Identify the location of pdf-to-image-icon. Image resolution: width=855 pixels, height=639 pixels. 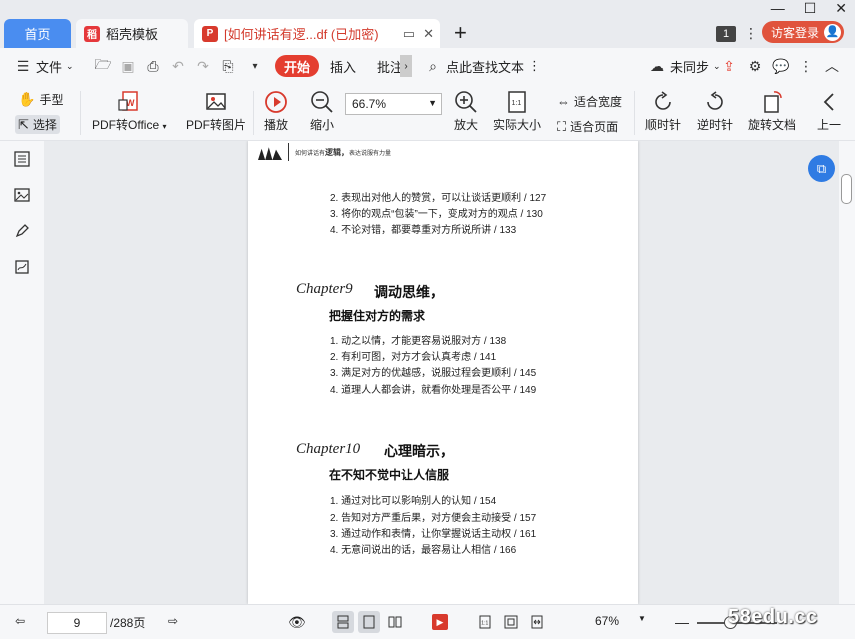
(216, 102).